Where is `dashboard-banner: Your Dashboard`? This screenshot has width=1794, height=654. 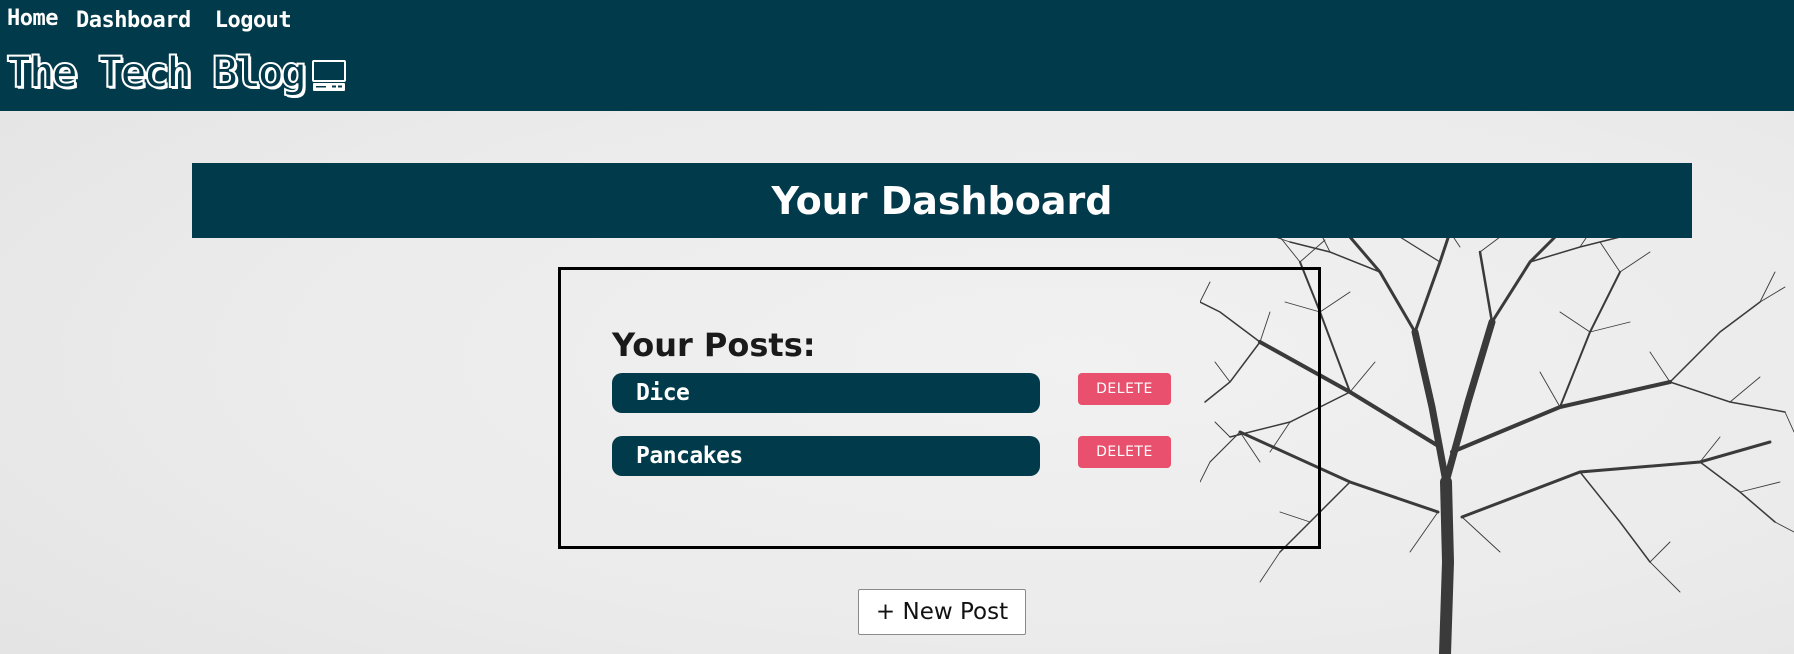
dashboard-banner: Your Dashboard is located at coordinates (942, 200).